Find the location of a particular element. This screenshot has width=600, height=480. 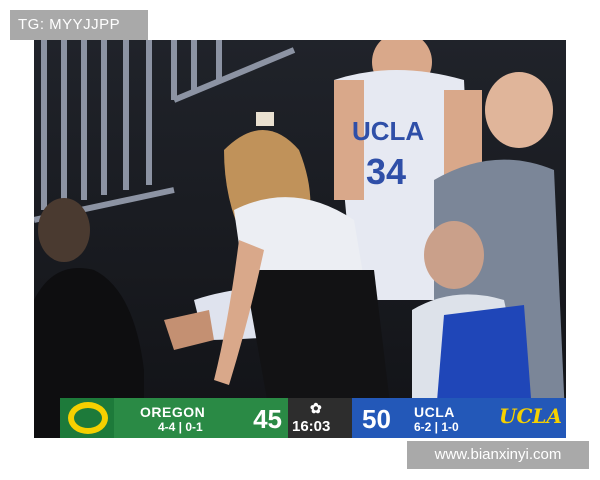

game-clock-panel: ✿ 16:03 is located at coordinates (320, 418).